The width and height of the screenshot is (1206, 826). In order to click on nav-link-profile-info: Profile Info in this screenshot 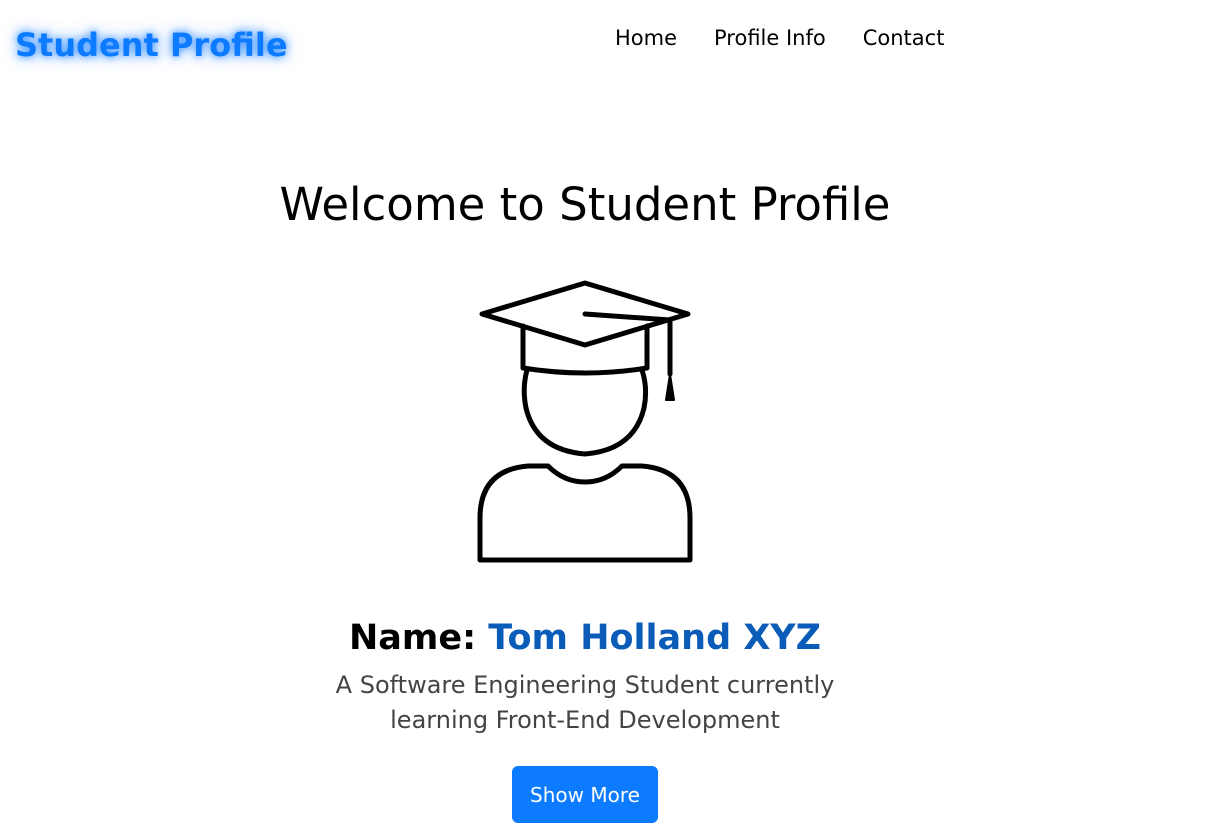, I will do `click(770, 38)`.